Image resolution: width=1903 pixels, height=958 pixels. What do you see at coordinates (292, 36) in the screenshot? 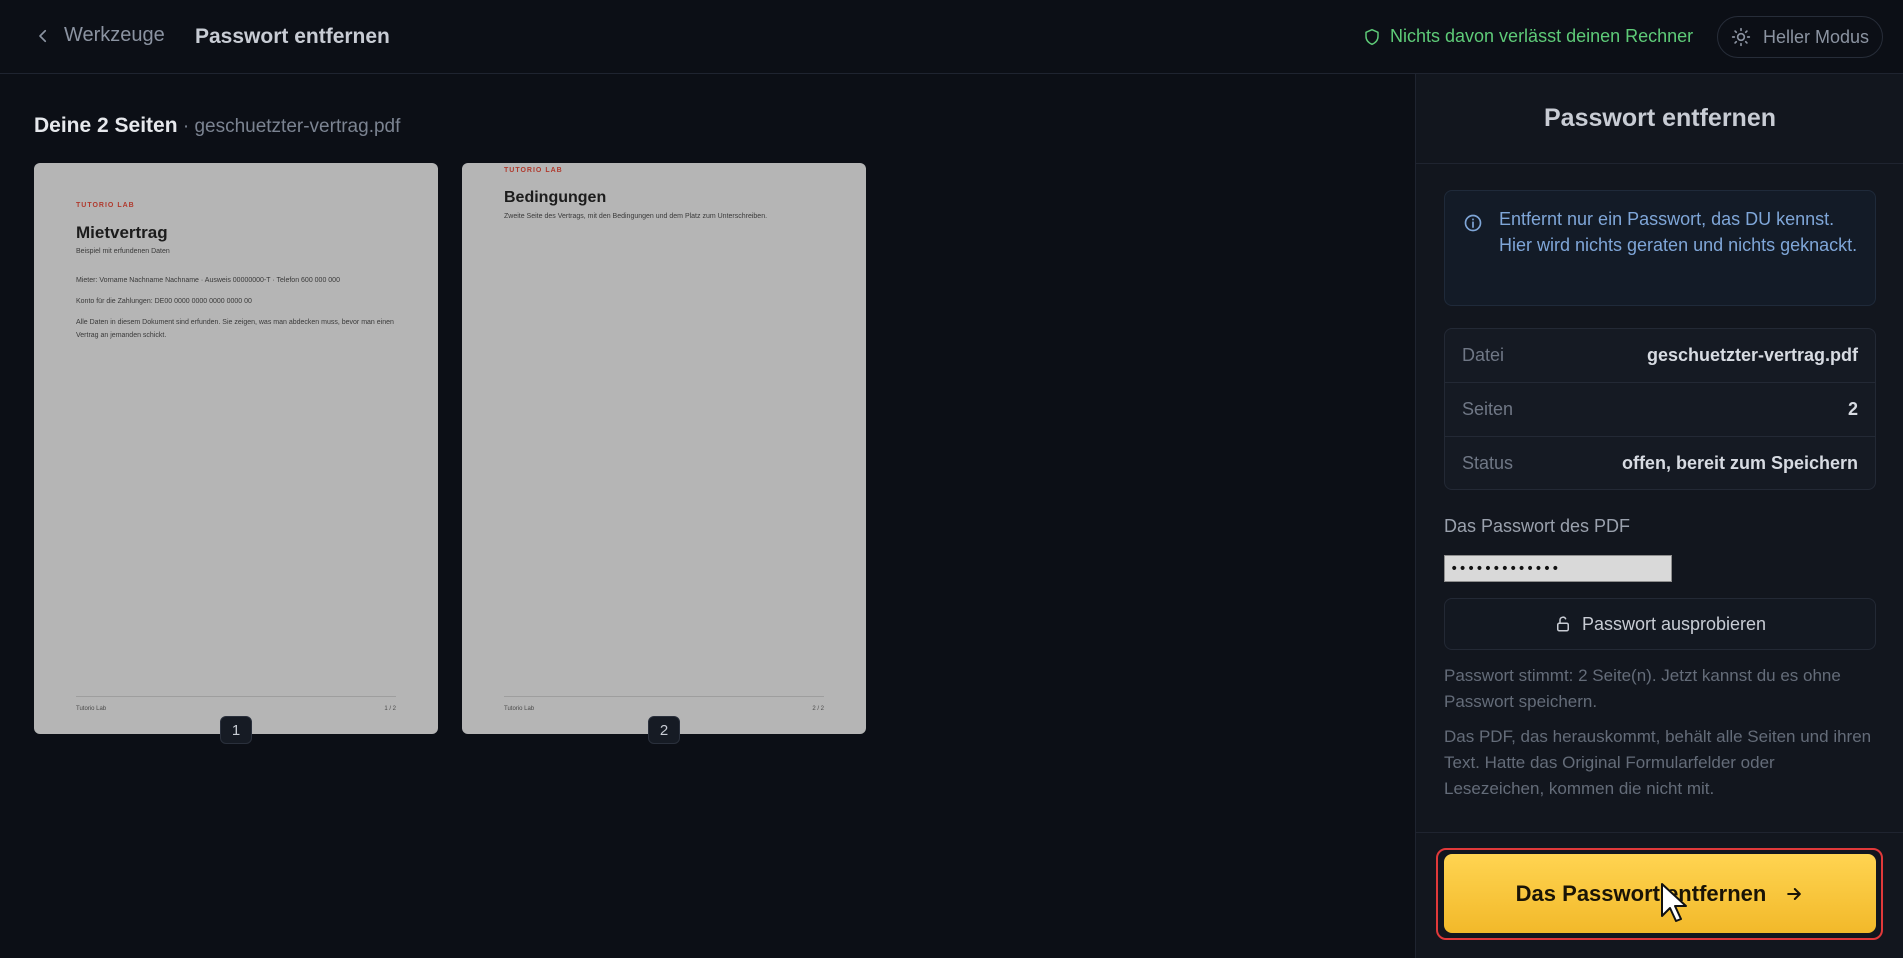
I see `page-title: Passwort entfernen` at bounding box center [292, 36].